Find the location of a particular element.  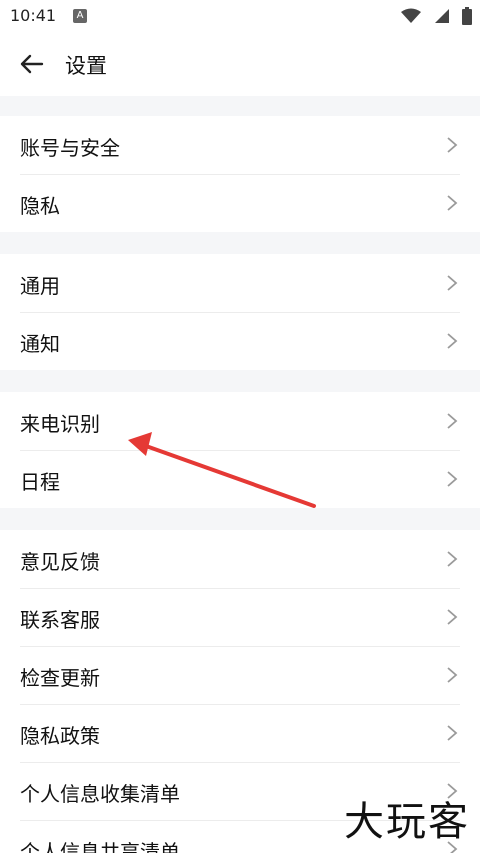

settings-item-label: 检查更新 is located at coordinates (60, 678).